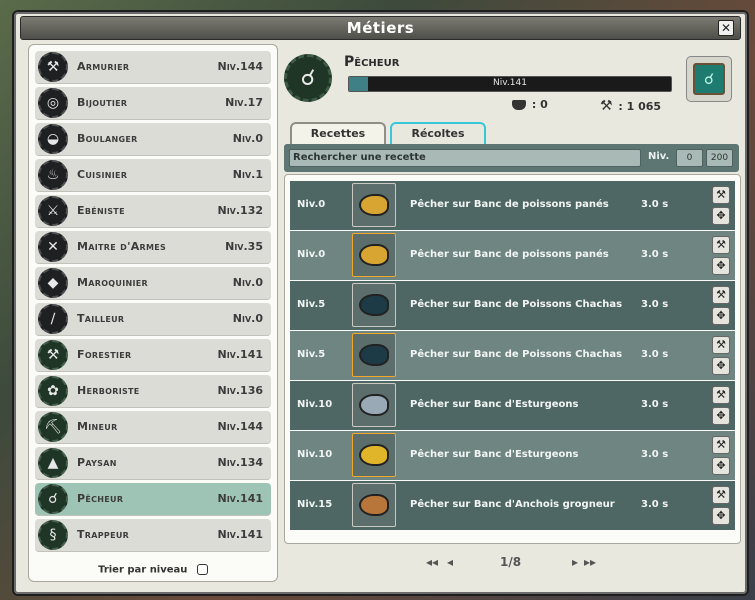  I want to click on anvil-icon: ⚒, so click(53, 67).